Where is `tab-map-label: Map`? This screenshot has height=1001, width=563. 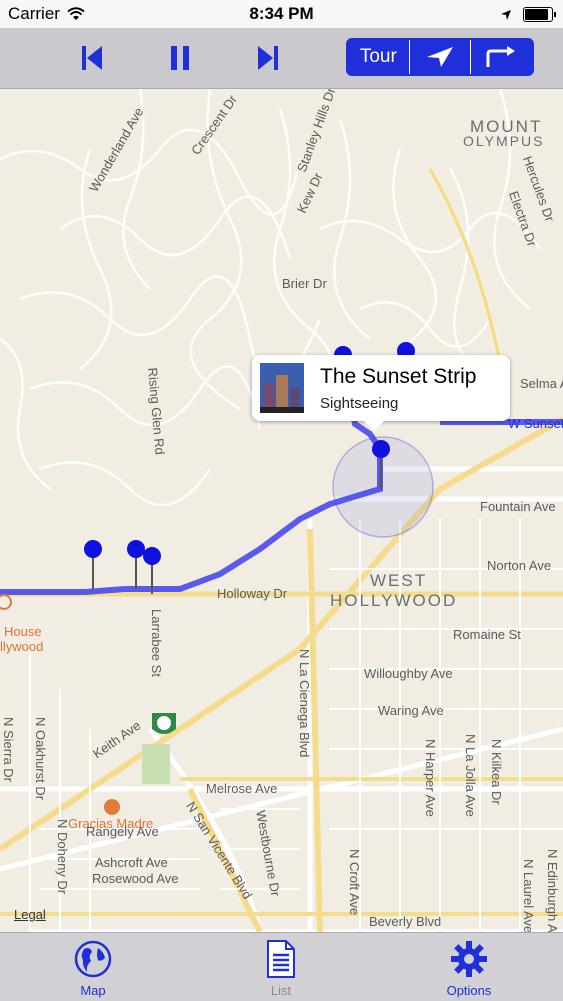 tab-map-label: Map is located at coordinates (93, 990).